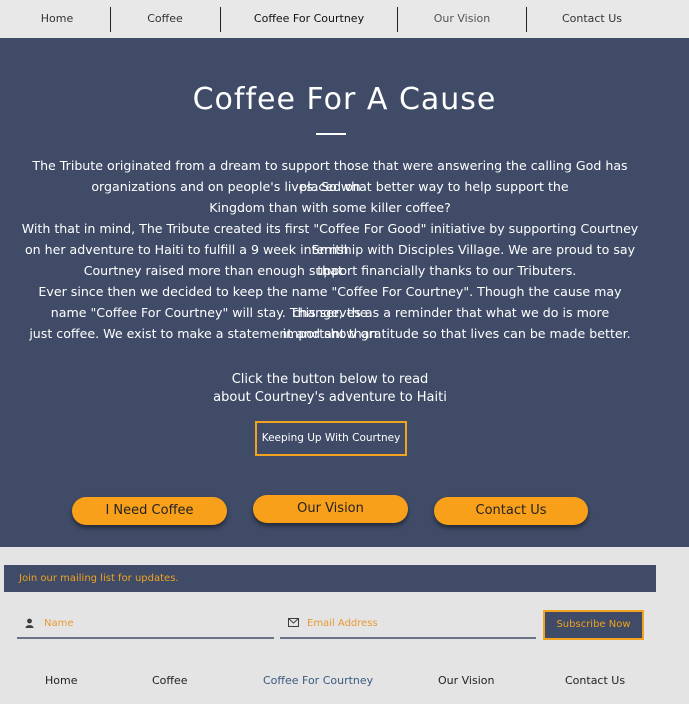  Describe the element at coordinates (330, 578) in the screenshot. I see `mailing-list-banner: Join our mailing list for updates.` at that location.